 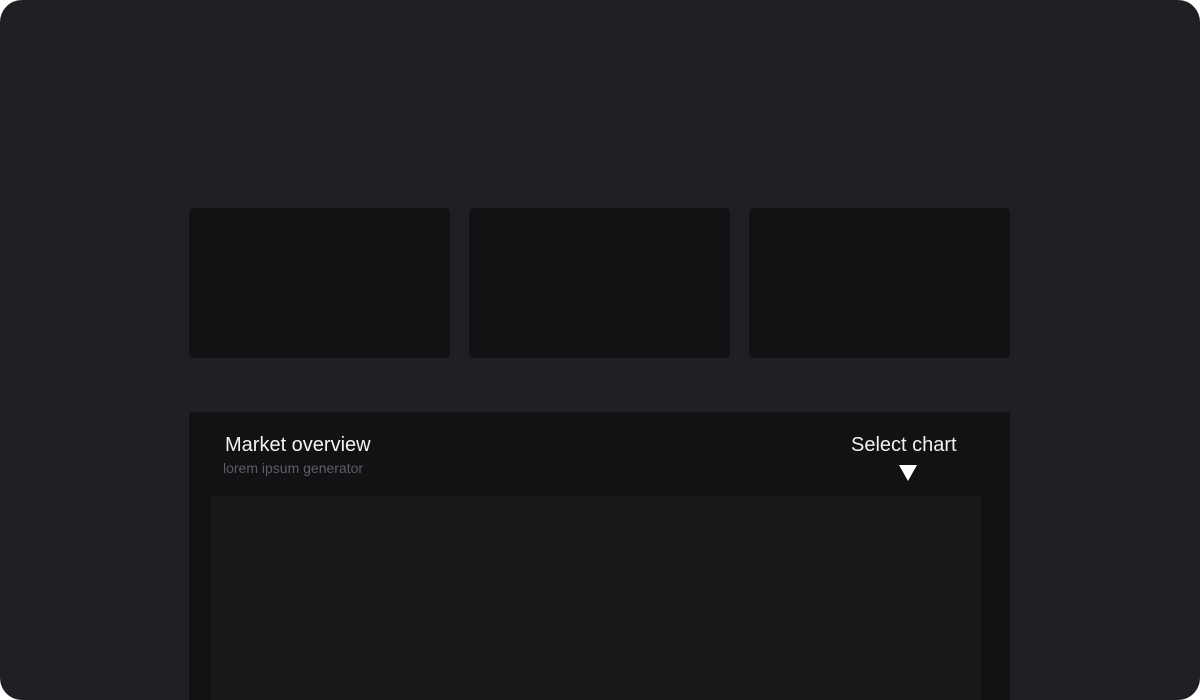 I want to click on chevron-down-icon, so click(x=908, y=473).